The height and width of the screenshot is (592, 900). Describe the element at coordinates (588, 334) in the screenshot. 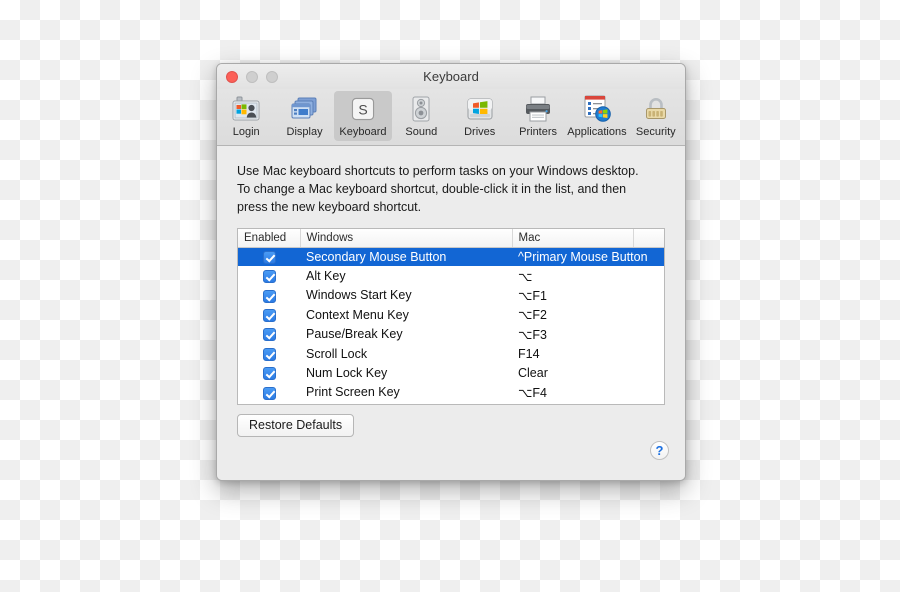

I see `row-mac-shortcut: ⌥F3` at that location.